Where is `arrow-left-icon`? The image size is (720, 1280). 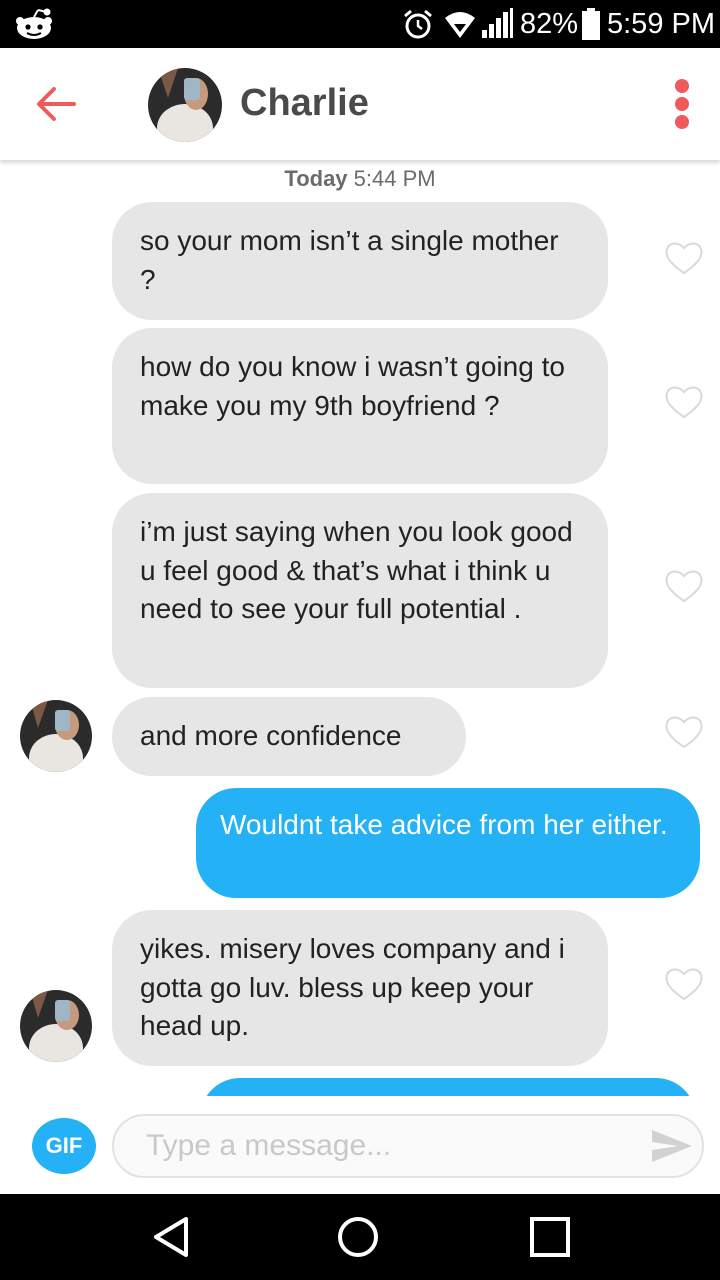 arrow-left-icon is located at coordinates (56, 104).